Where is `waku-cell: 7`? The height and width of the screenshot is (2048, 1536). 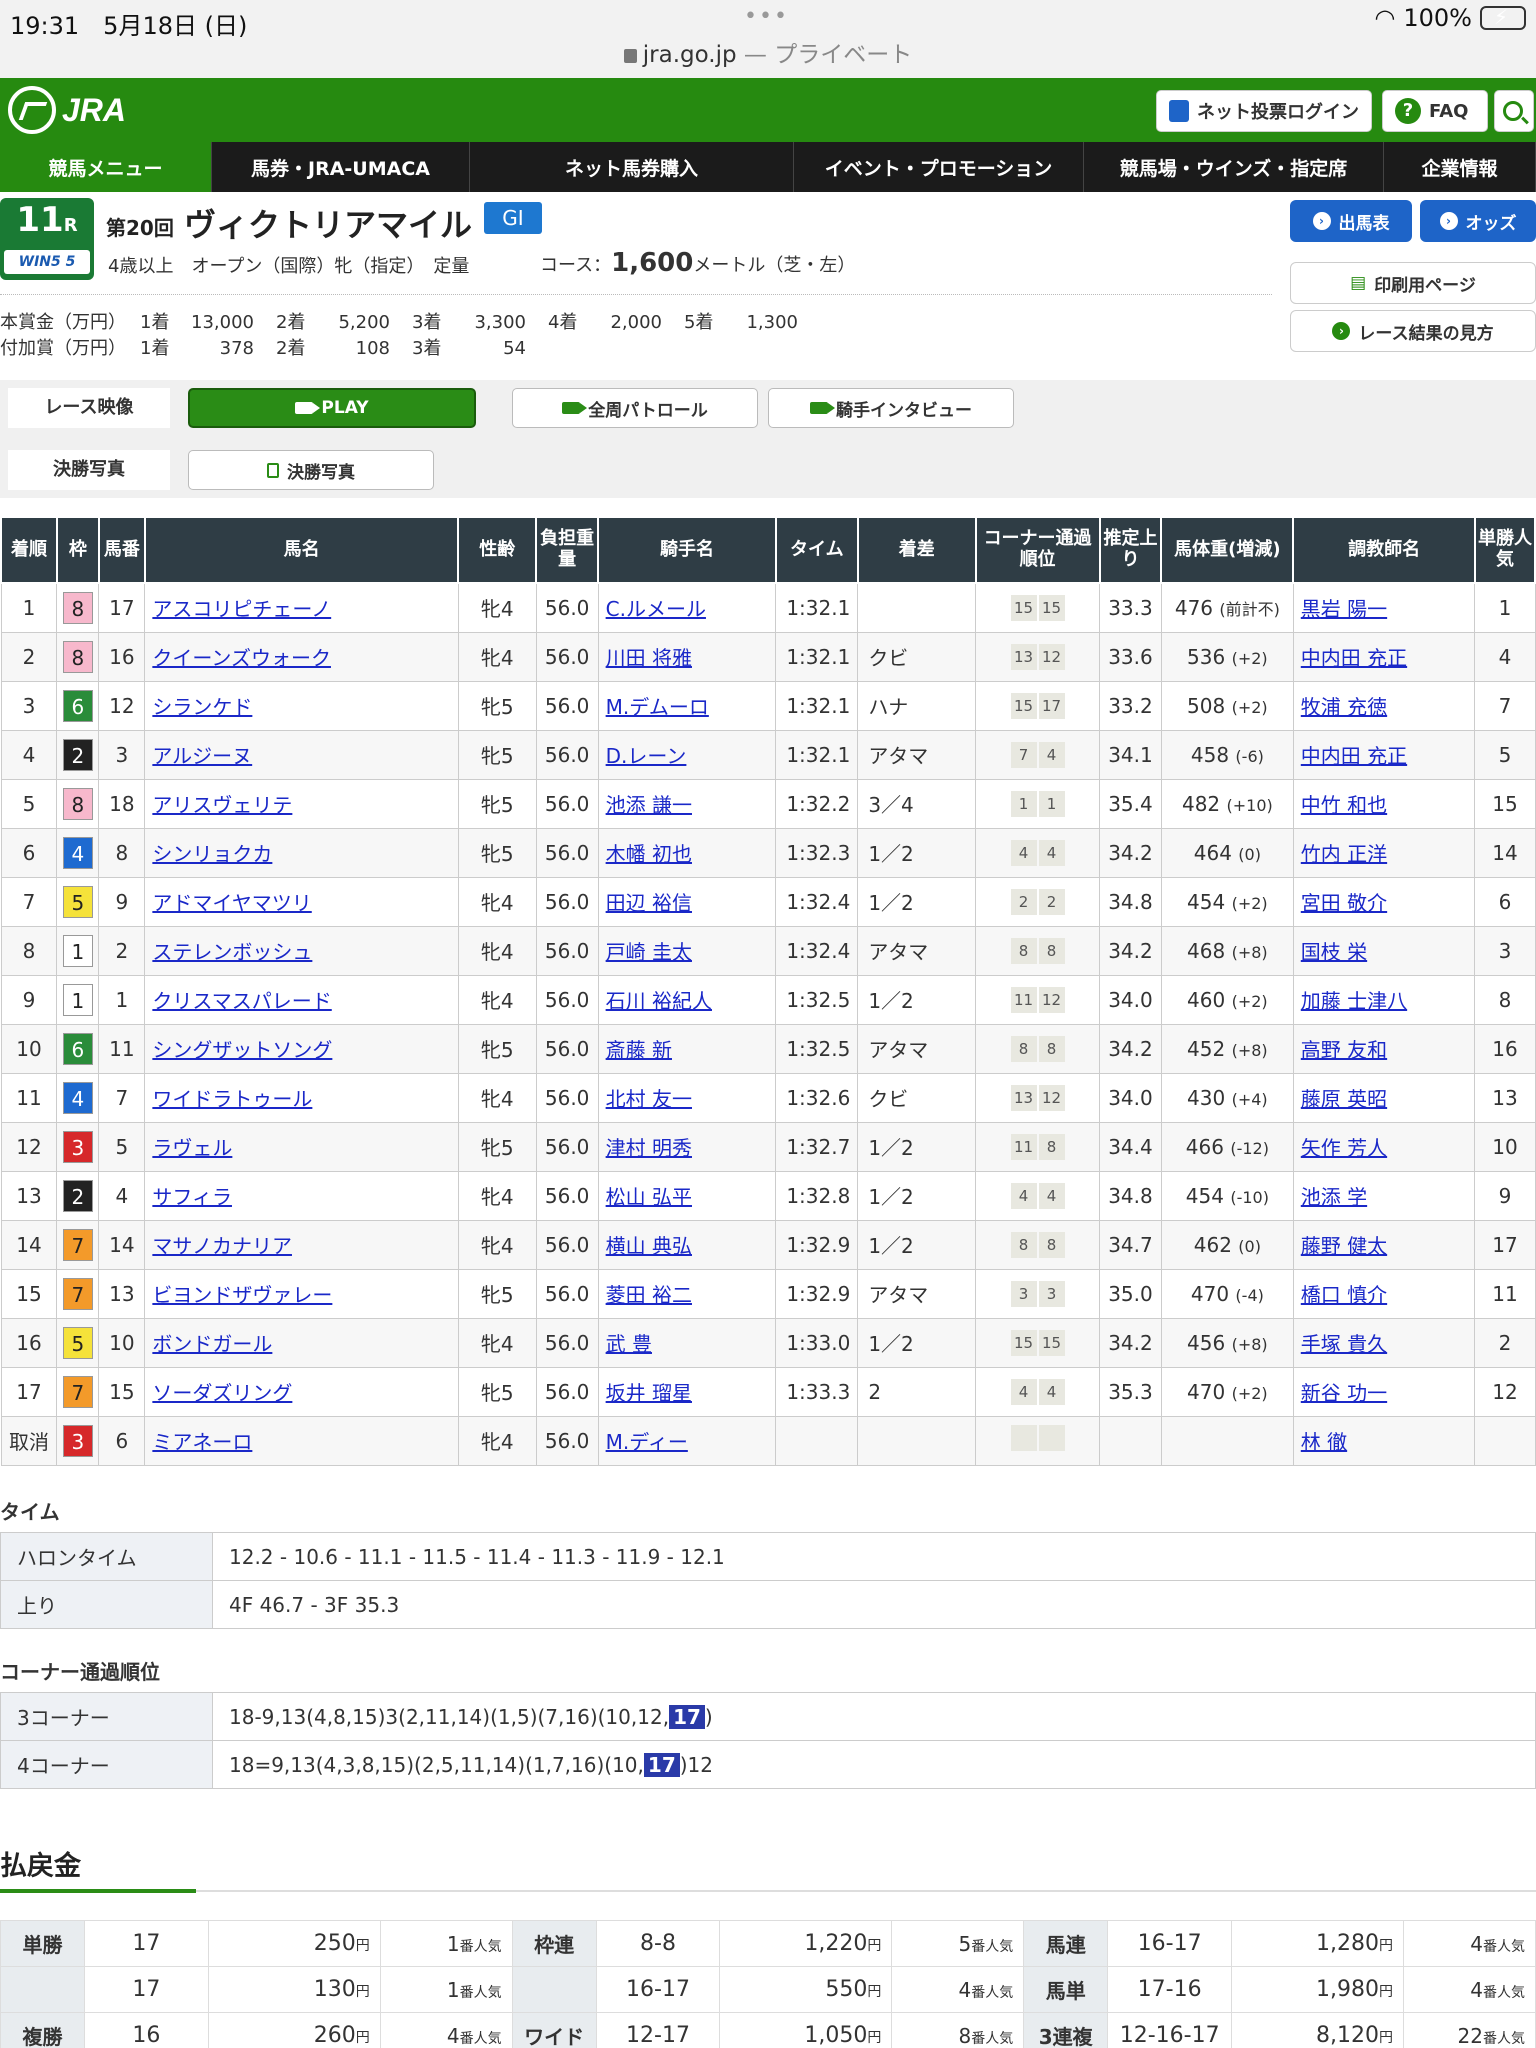 waku-cell: 7 is located at coordinates (78, 1244).